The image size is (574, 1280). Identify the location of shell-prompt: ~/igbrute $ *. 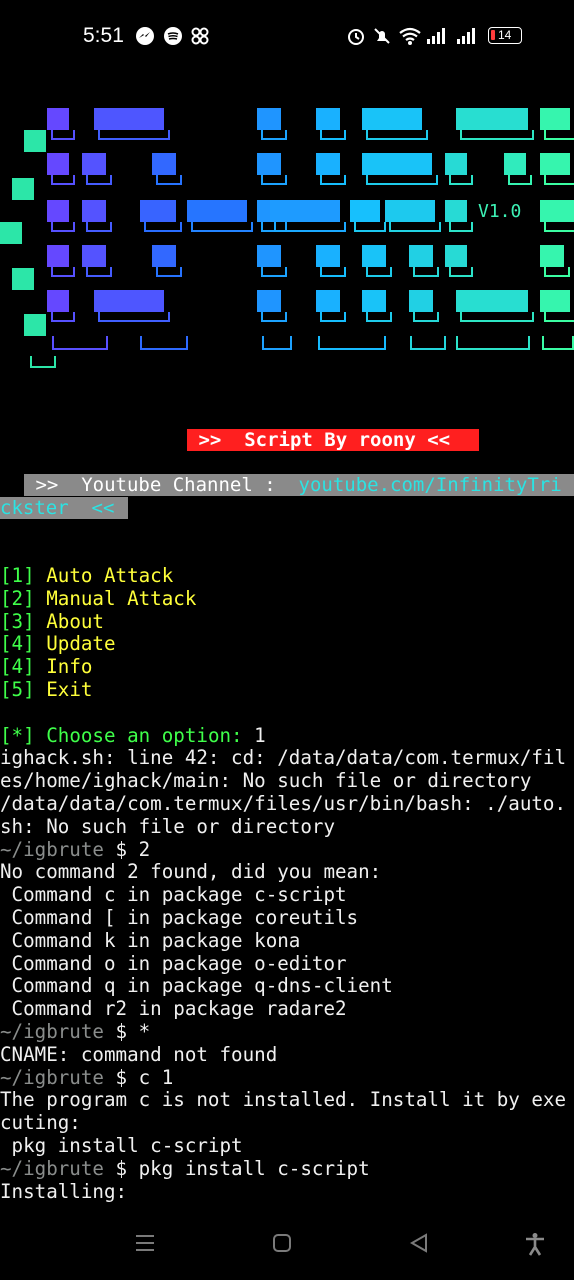
(75, 1031).